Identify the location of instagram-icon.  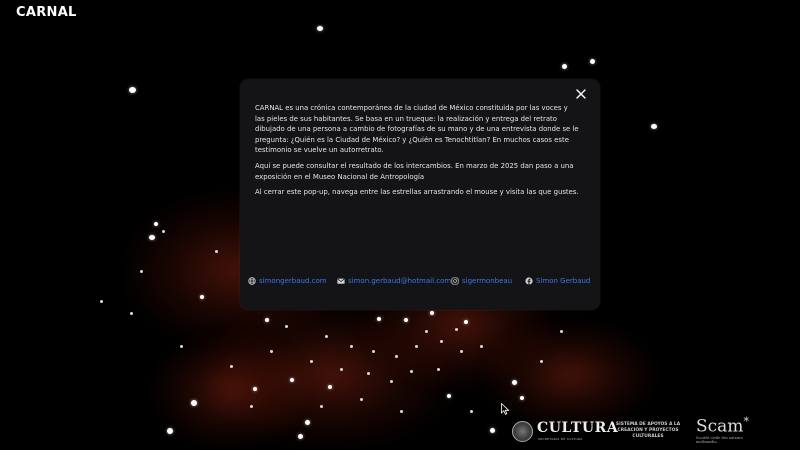
(455, 281).